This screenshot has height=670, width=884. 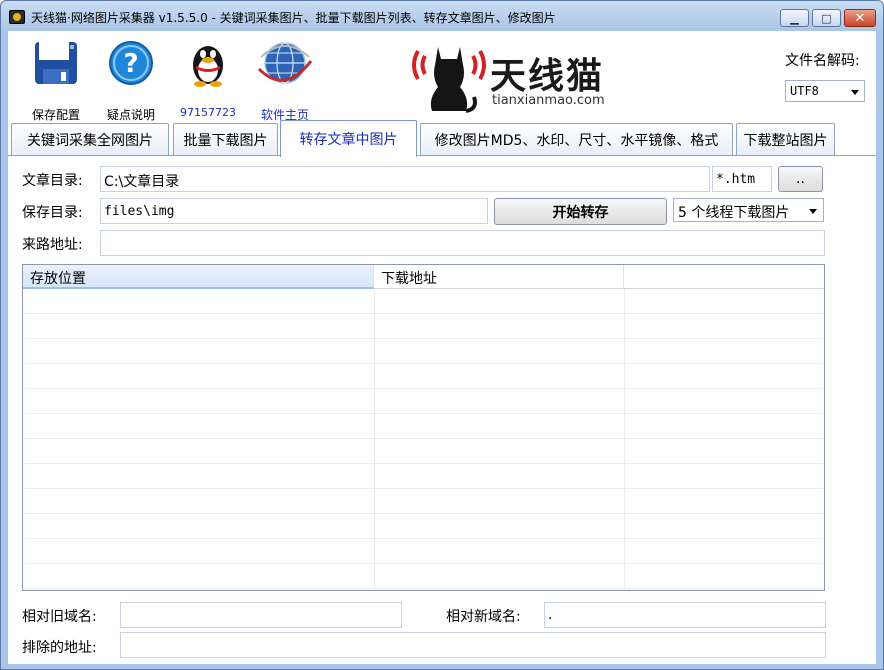 I want to click on cat-antenna-logo-icon, so click(x=449, y=80).